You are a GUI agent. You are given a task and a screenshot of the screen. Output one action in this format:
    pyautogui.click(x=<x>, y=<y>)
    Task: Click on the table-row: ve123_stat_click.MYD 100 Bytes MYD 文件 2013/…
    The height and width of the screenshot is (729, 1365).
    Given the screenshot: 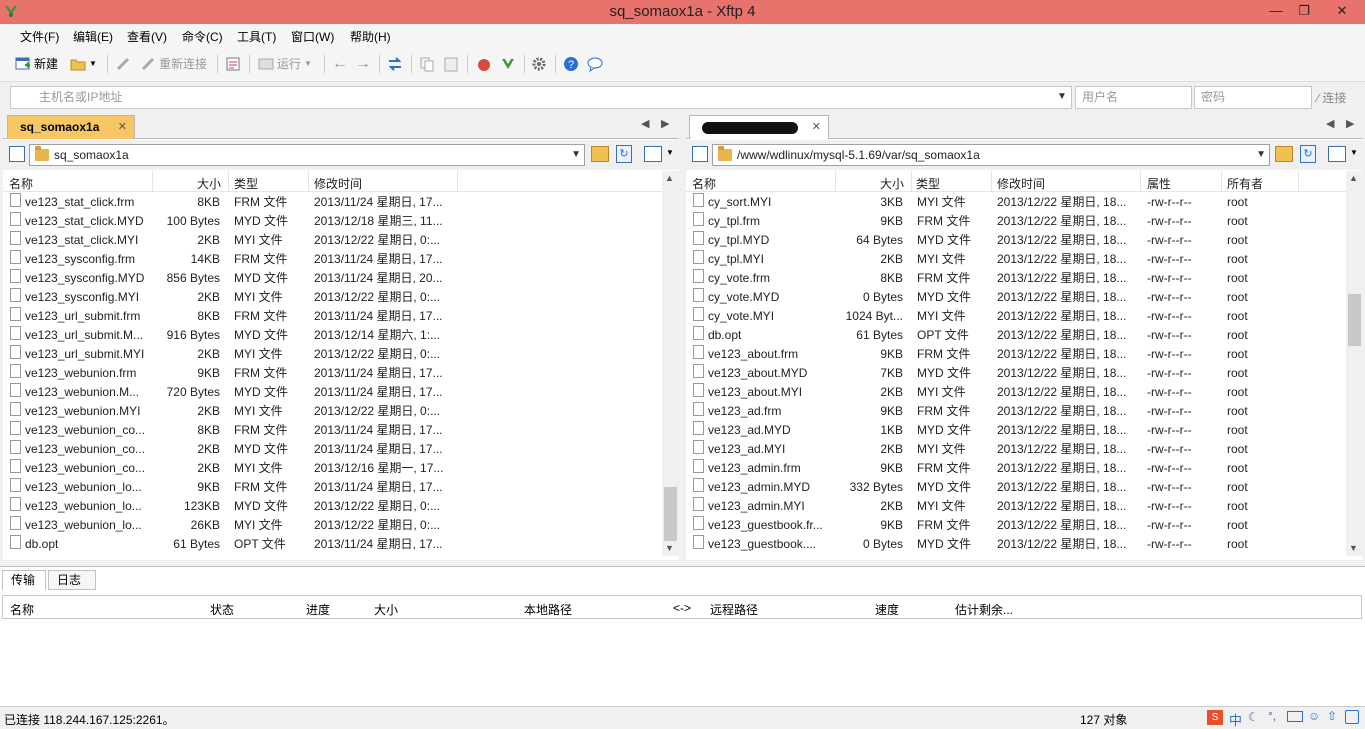 What is the action you would take?
    pyautogui.click(x=341, y=221)
    